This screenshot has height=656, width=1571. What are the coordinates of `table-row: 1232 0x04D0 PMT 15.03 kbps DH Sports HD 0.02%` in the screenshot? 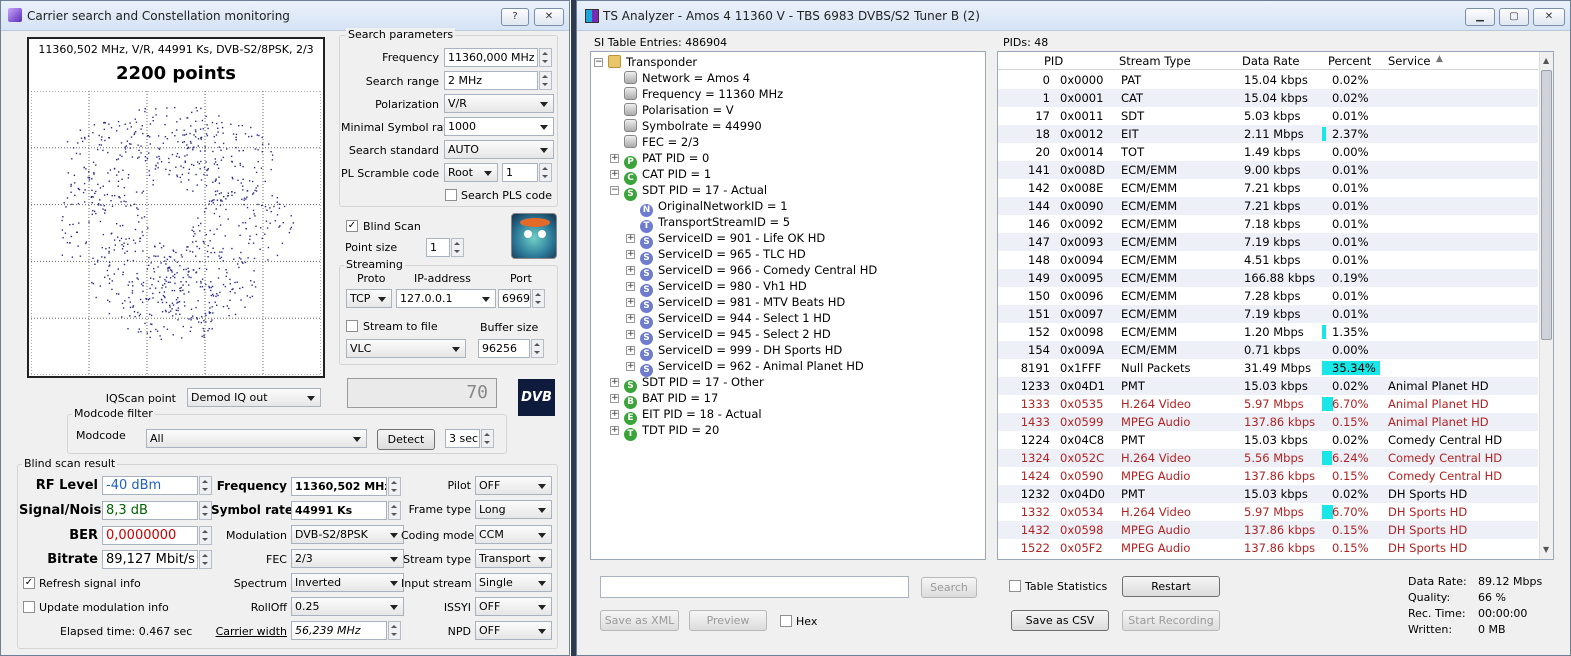 It's located at (1268, 494).